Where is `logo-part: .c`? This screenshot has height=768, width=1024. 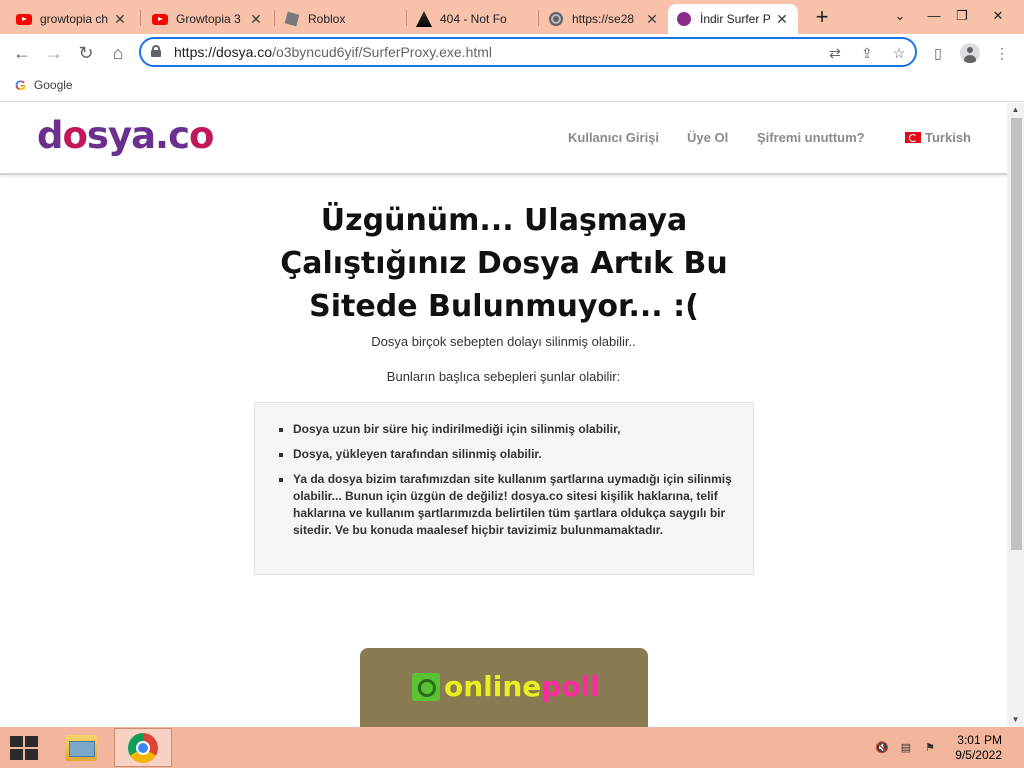 logo-part: .c is located at coordinates (172, 135).